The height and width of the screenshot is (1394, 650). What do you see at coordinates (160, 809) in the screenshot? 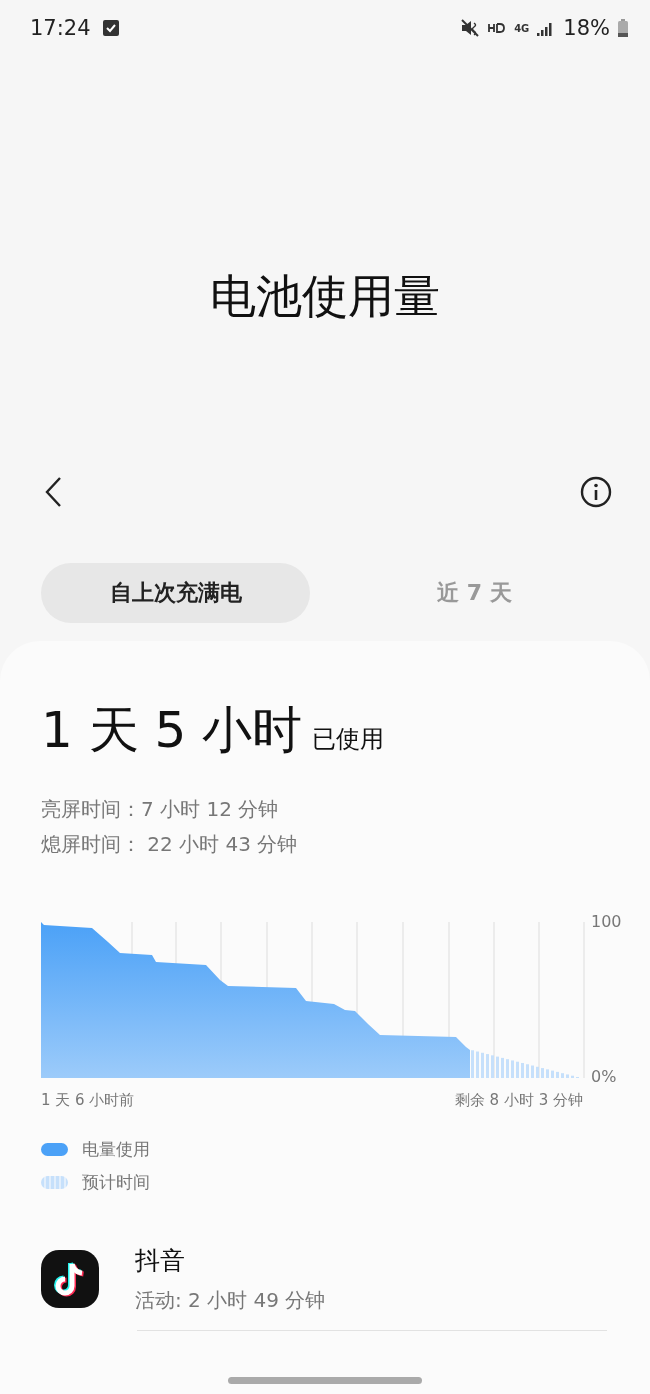
I see `screen-on-time: 亮屏时间：7 小时 12 分钟` at bounding box center [160, 809].